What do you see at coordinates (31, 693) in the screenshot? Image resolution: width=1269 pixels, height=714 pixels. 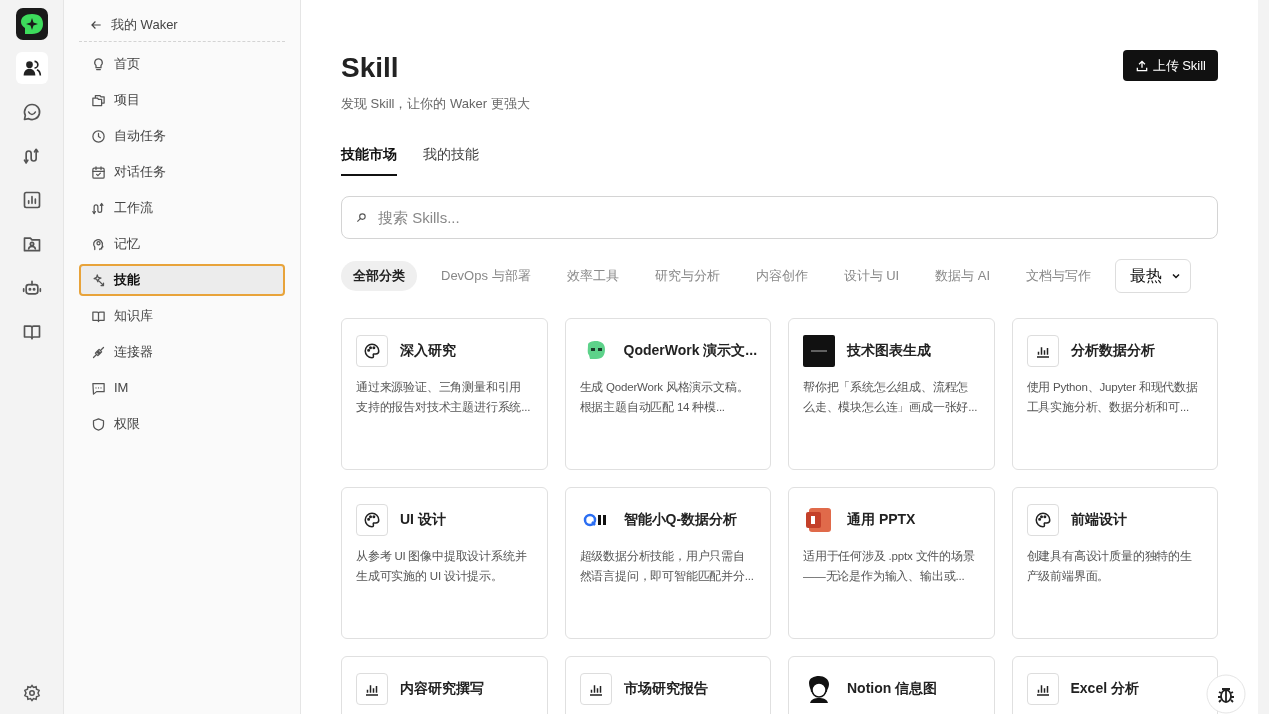 I see `settings-icon` at bounding box center [31, 693].